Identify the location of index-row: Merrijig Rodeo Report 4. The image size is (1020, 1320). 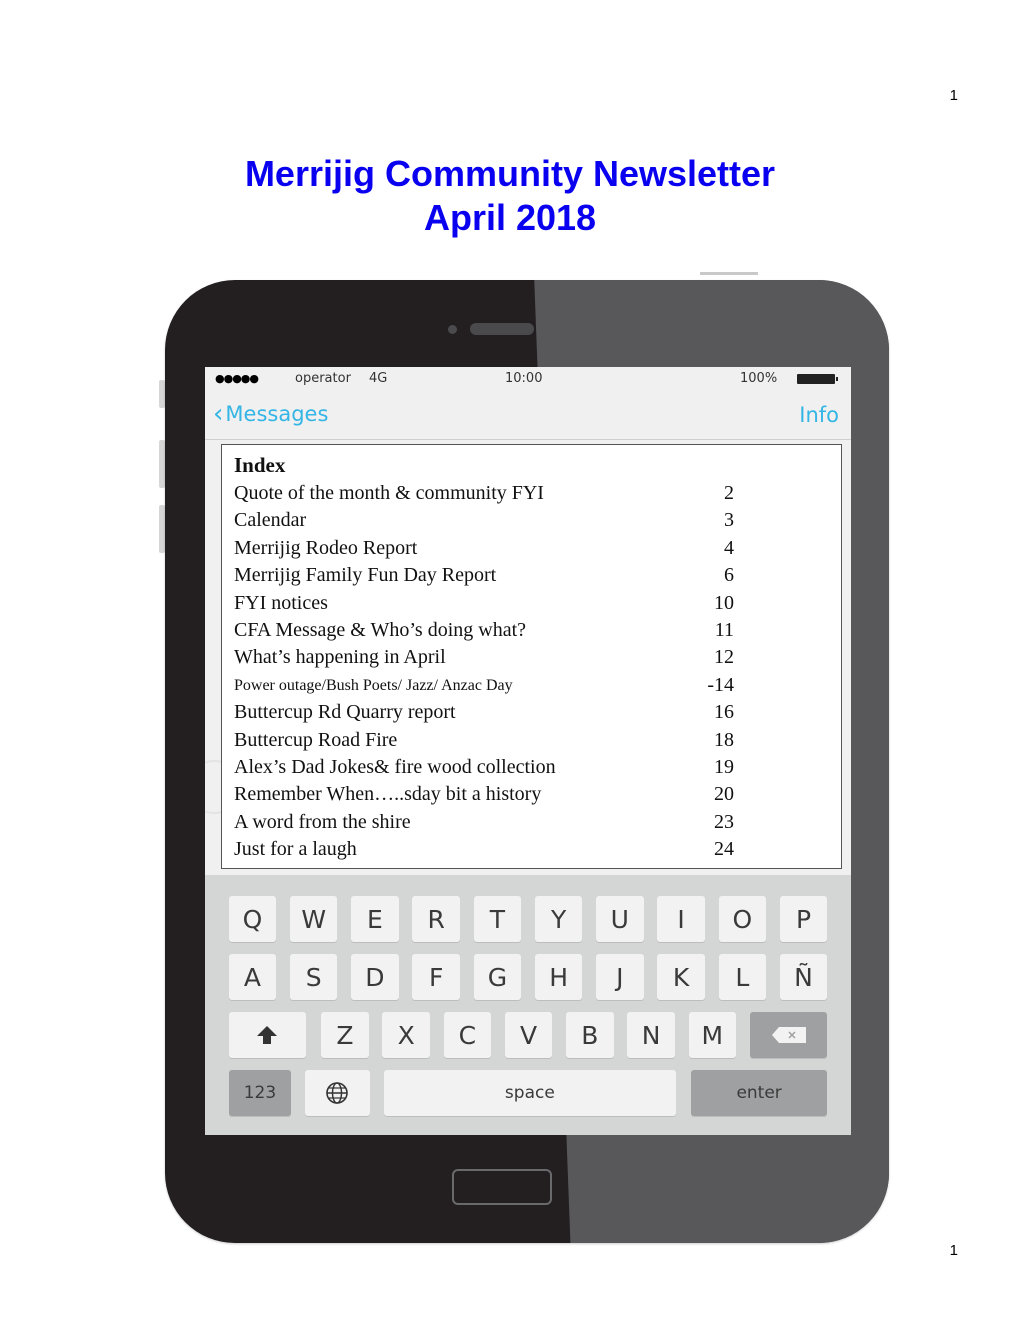
(484, 548).